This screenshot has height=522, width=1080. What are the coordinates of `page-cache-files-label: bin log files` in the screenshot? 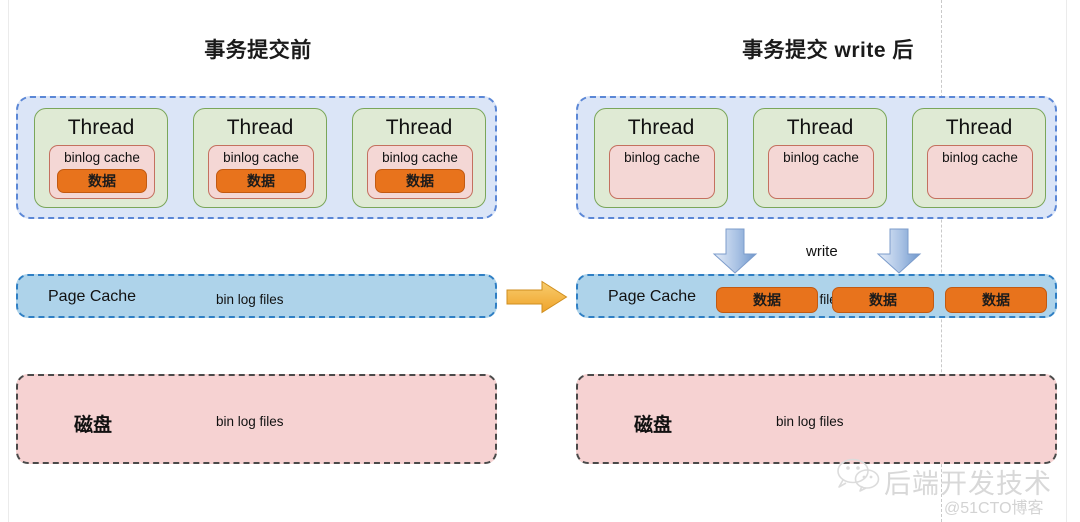 It's located at (250, 299).